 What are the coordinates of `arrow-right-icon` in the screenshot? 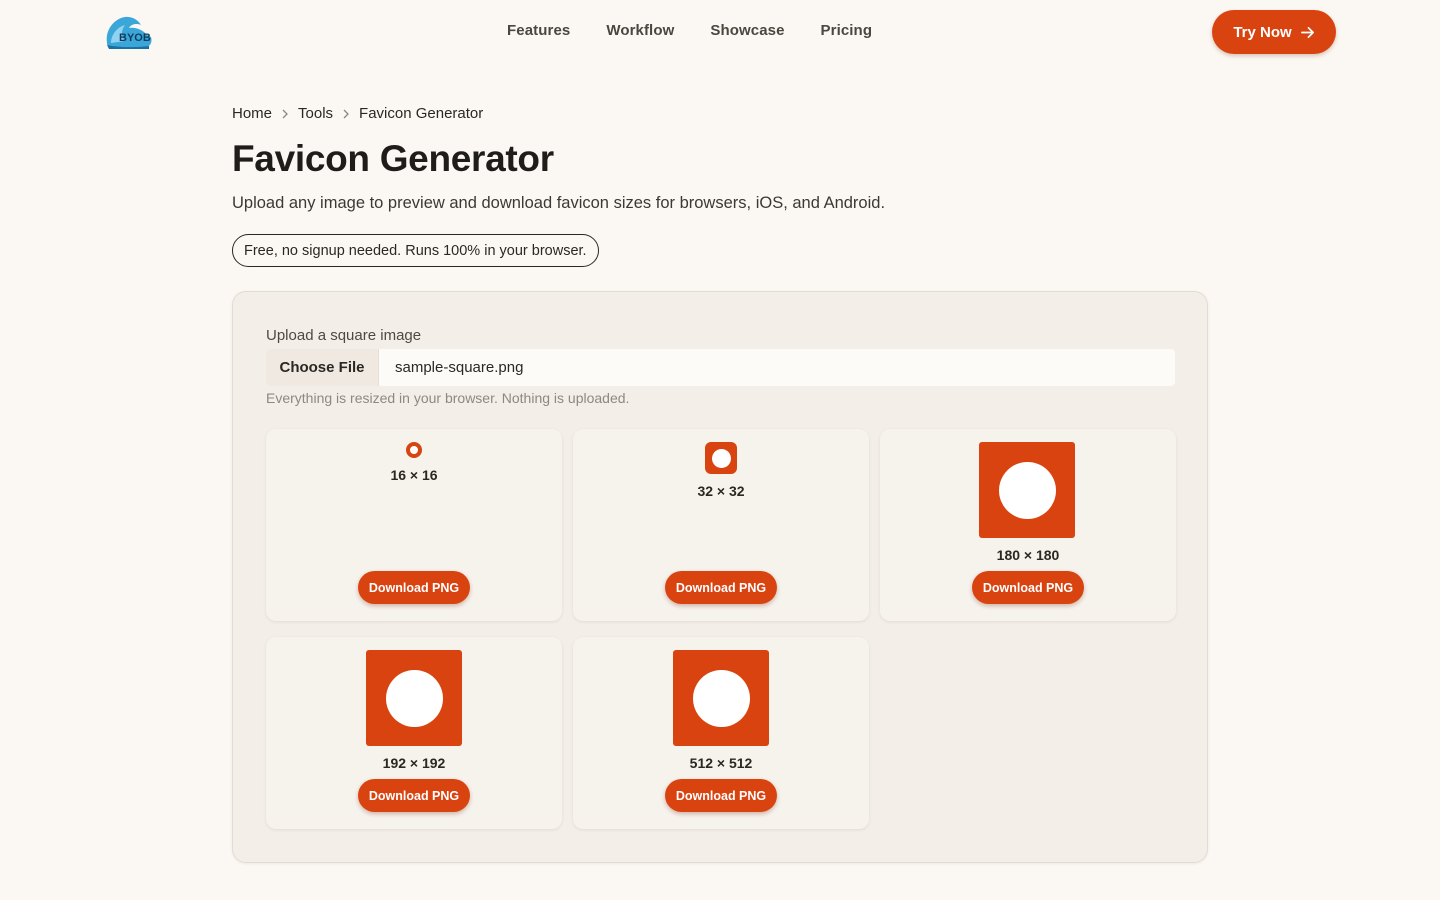 It's located at (1307, 32).